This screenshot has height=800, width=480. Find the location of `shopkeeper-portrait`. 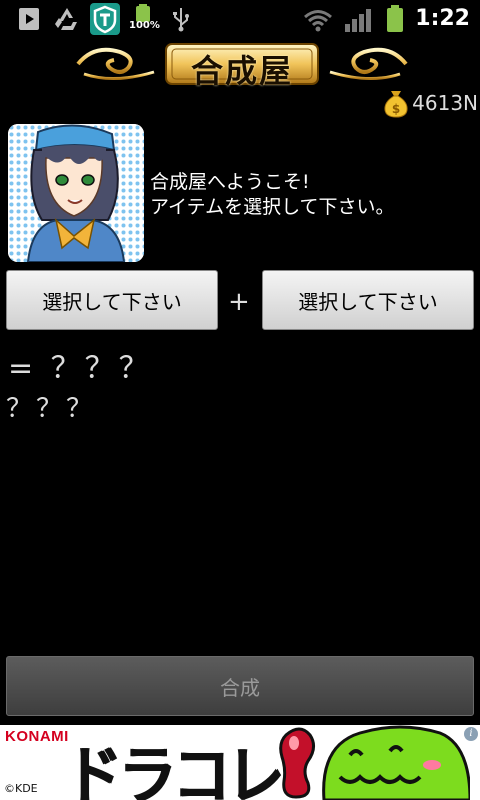

shopkeeper-portrait is located at coordinates (76, 193).